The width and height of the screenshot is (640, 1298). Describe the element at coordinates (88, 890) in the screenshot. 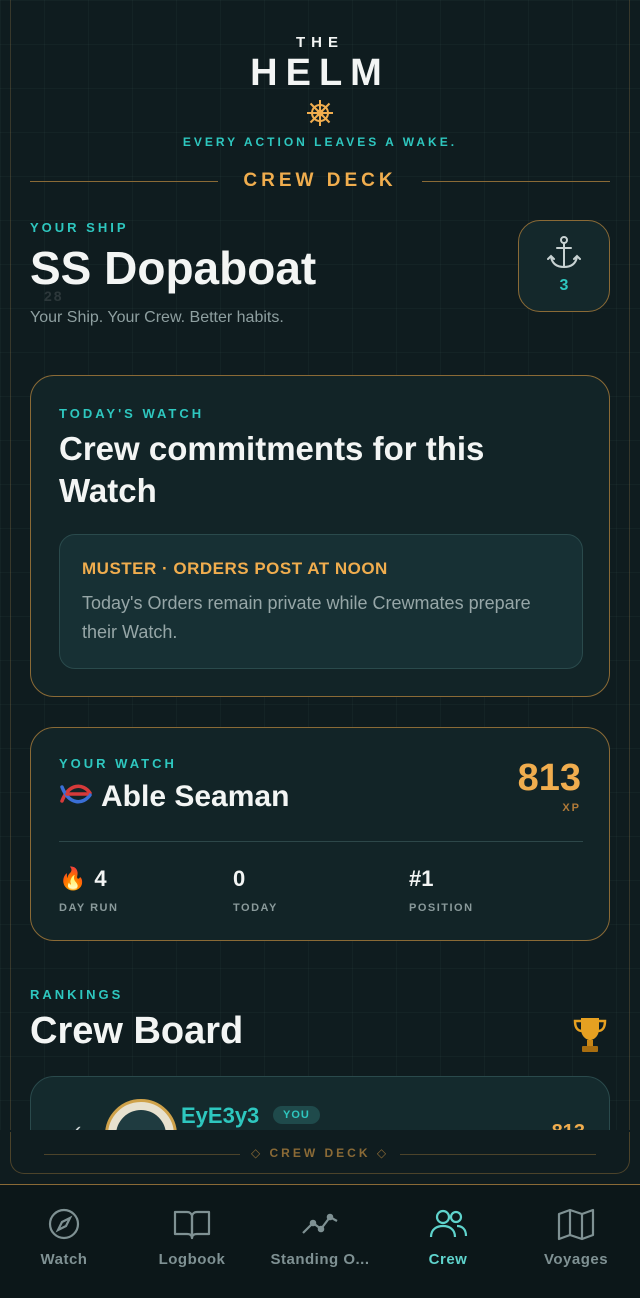

I see `stat-day-run: 🔥 4 DAY RUN` at that location.